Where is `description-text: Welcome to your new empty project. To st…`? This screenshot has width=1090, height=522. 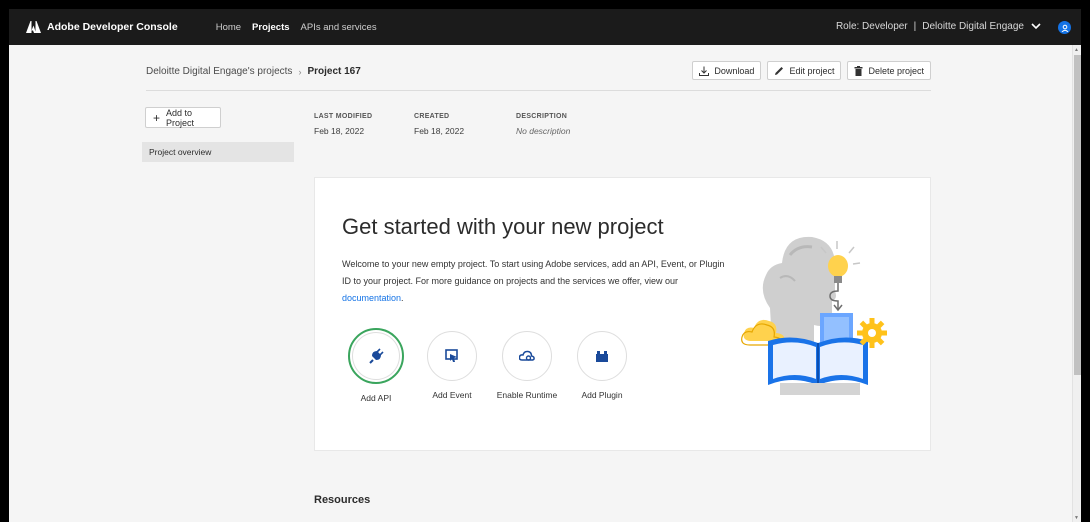
description-text: Welcome to your new empty project. To st… is located at coordinates (533, 272).